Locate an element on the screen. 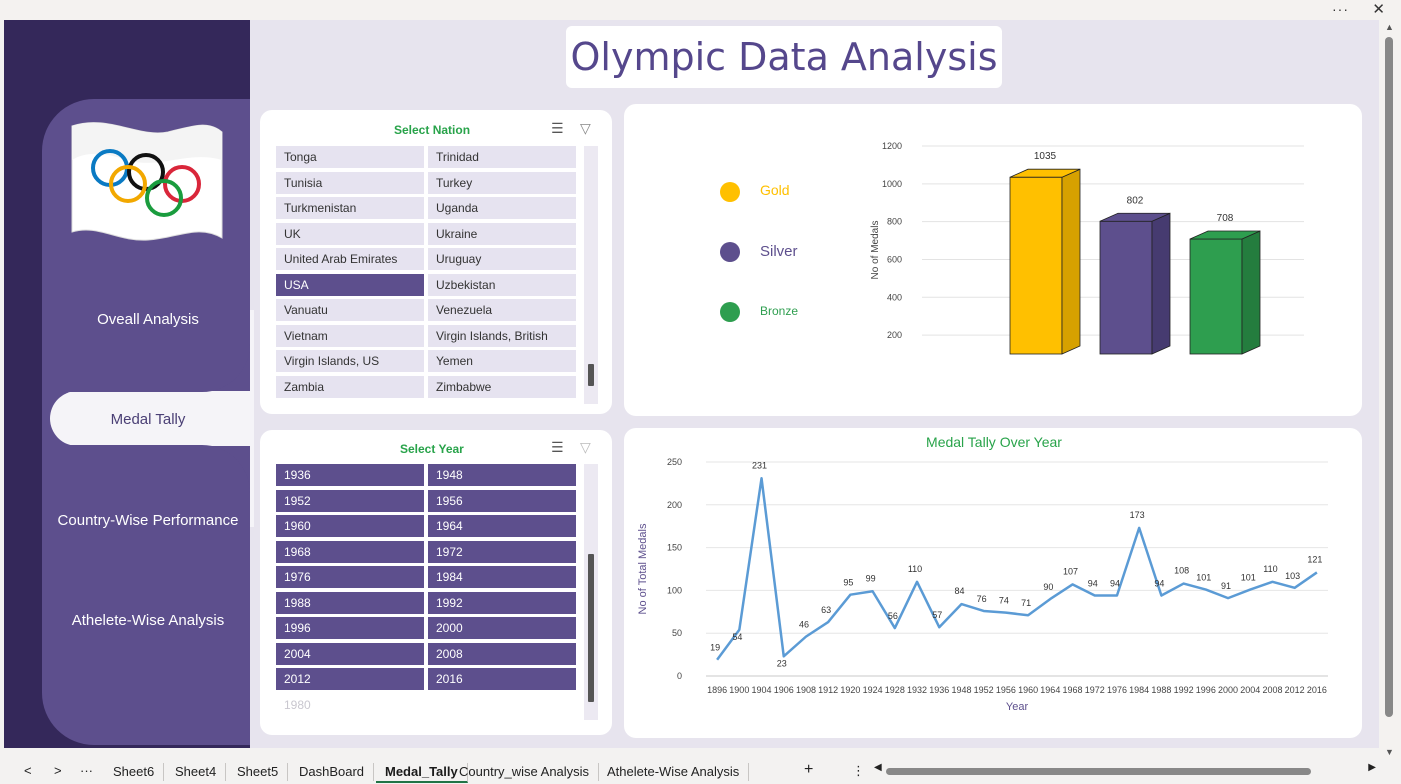  slicer-item: 1956 is located at coordinates (502, 500).